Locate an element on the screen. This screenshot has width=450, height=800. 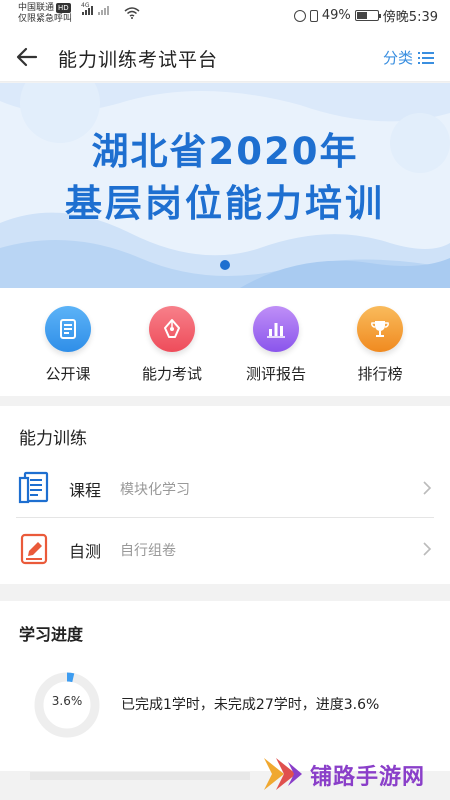
signal-icon is located at coordinates (95, 10).